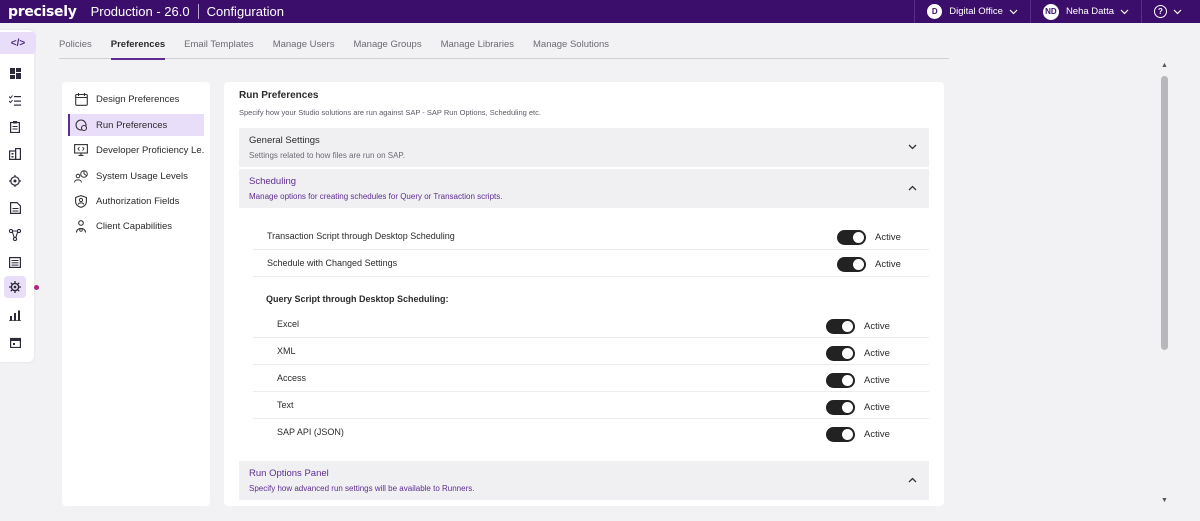 The height and width of the screenshot is (521, 1200). What do you see at coordinates (1085, 11) in the screenshot?
I see `user-menu: ND Neha Datta` at bounding box center [1085, 11].